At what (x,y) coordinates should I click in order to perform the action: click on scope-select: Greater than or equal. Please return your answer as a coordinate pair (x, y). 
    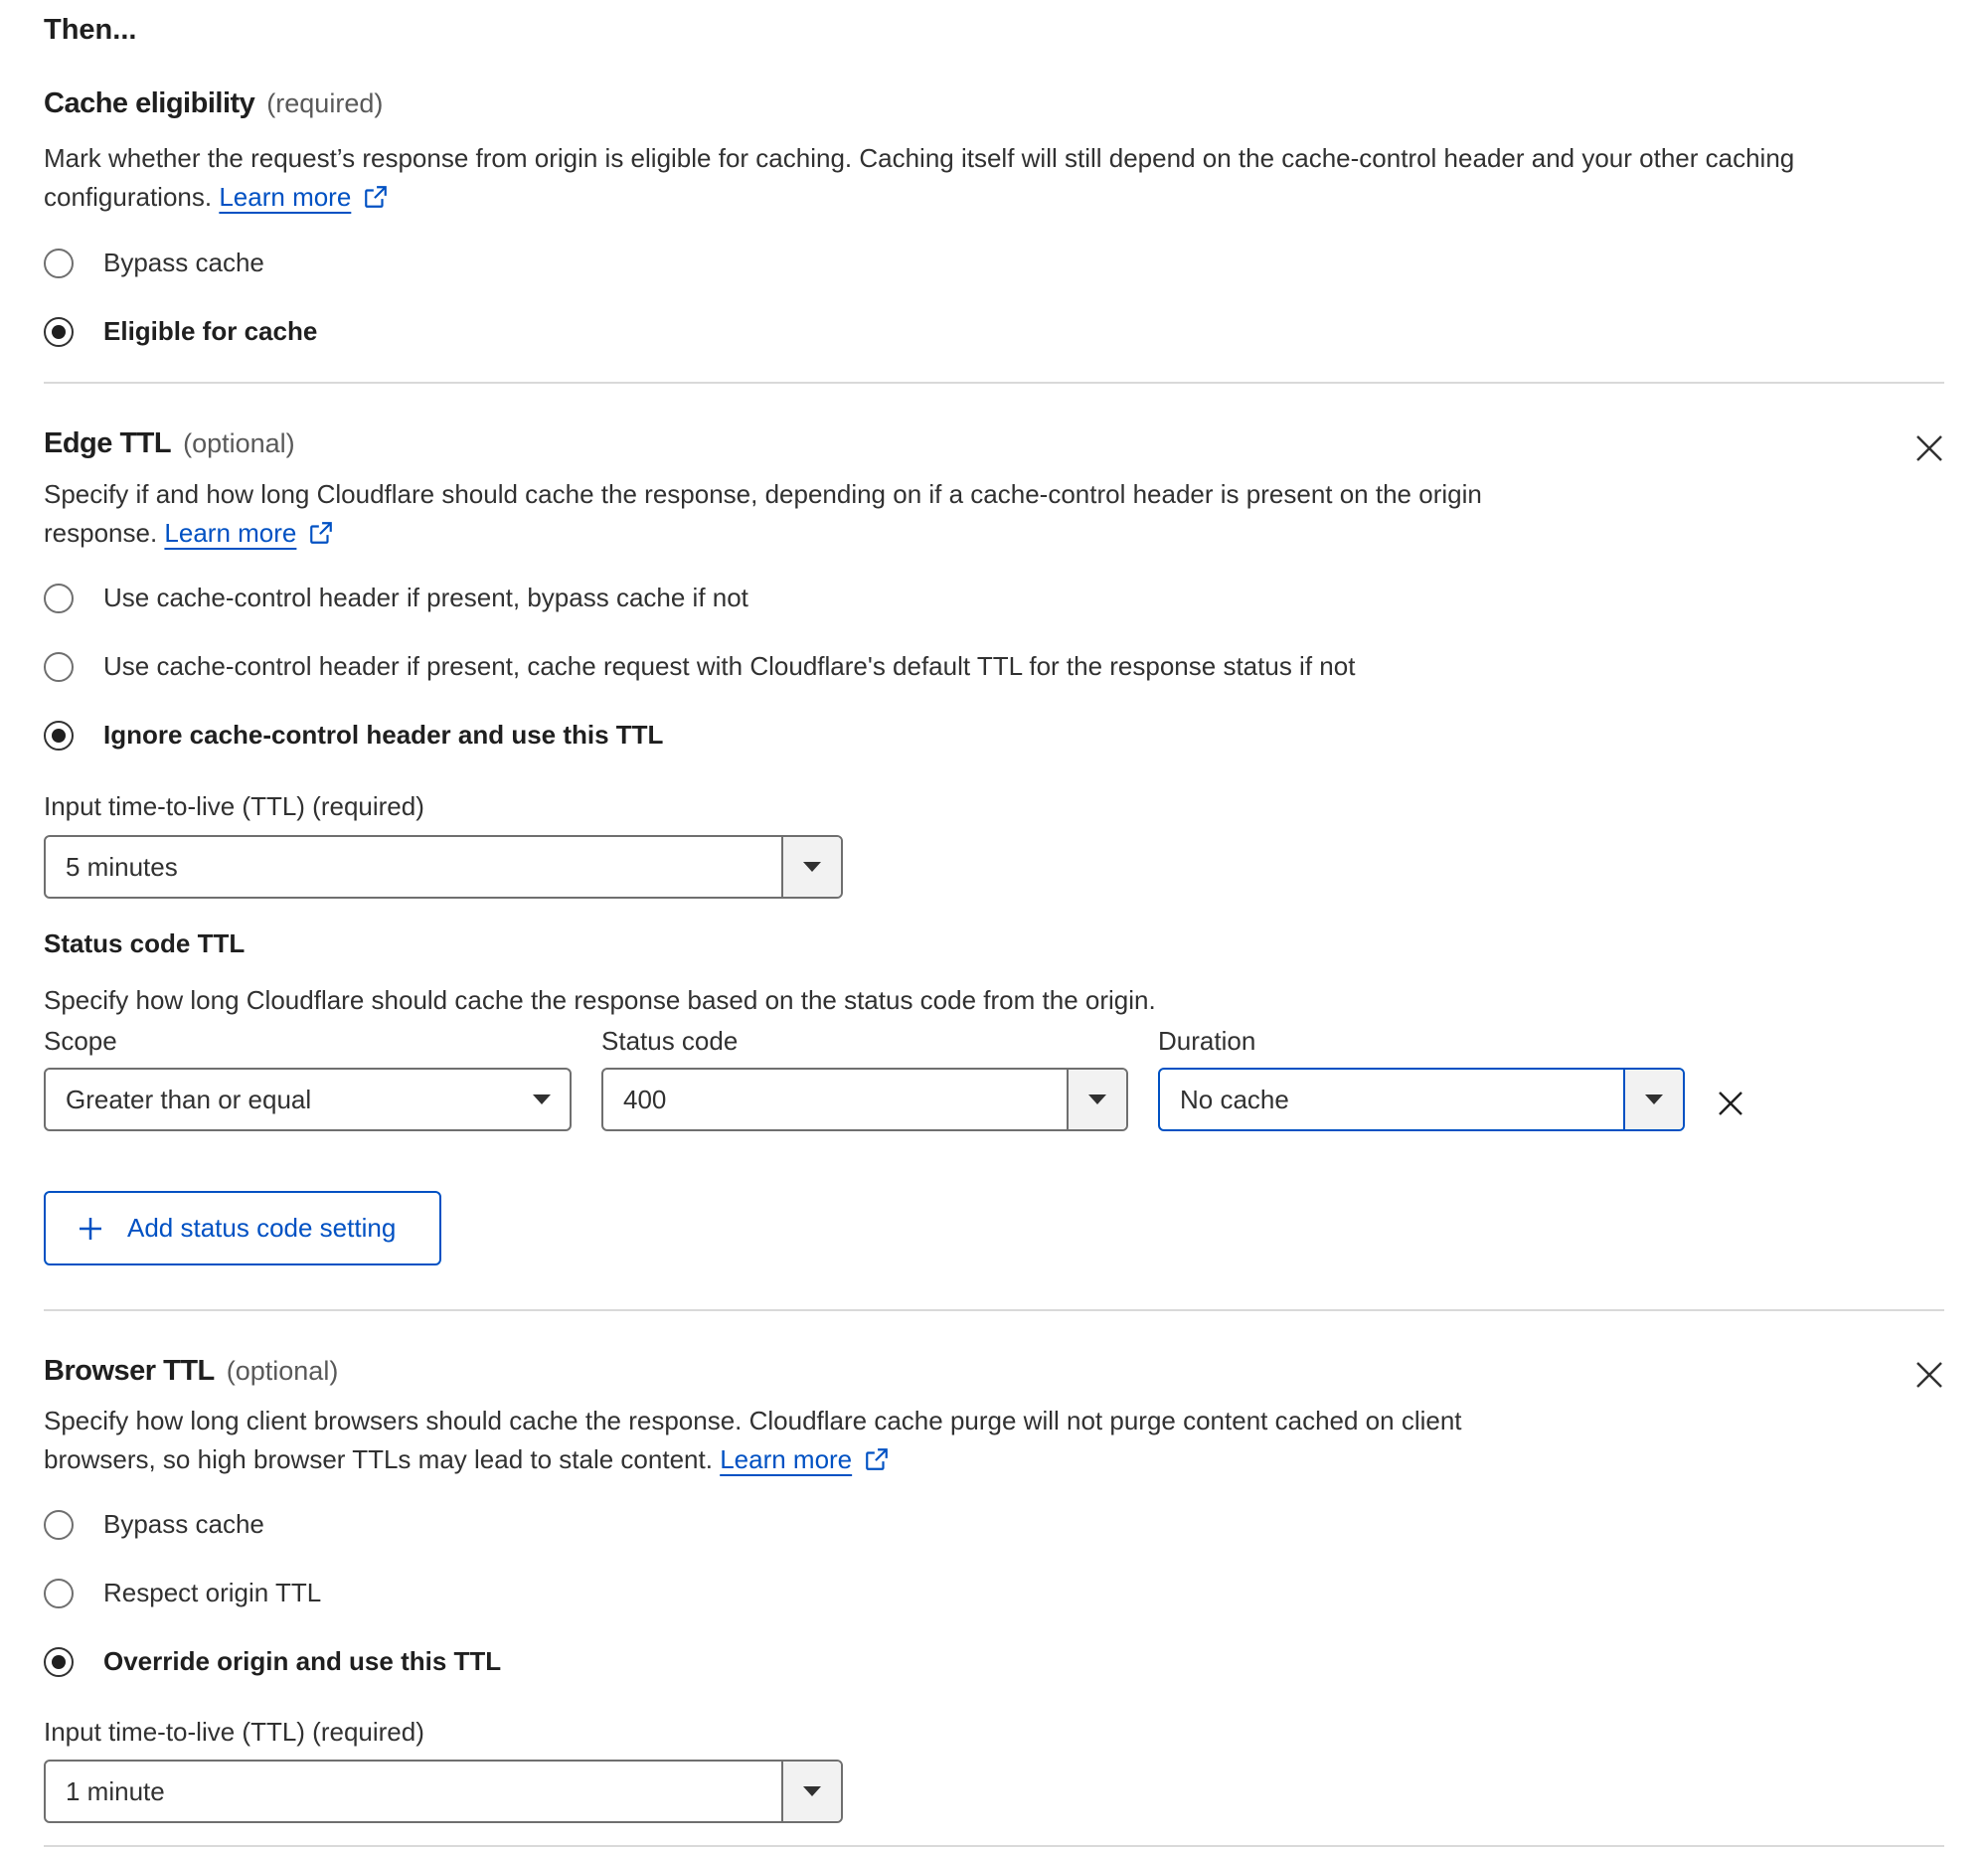
    Looking at the image, I should click on (308, 1099).